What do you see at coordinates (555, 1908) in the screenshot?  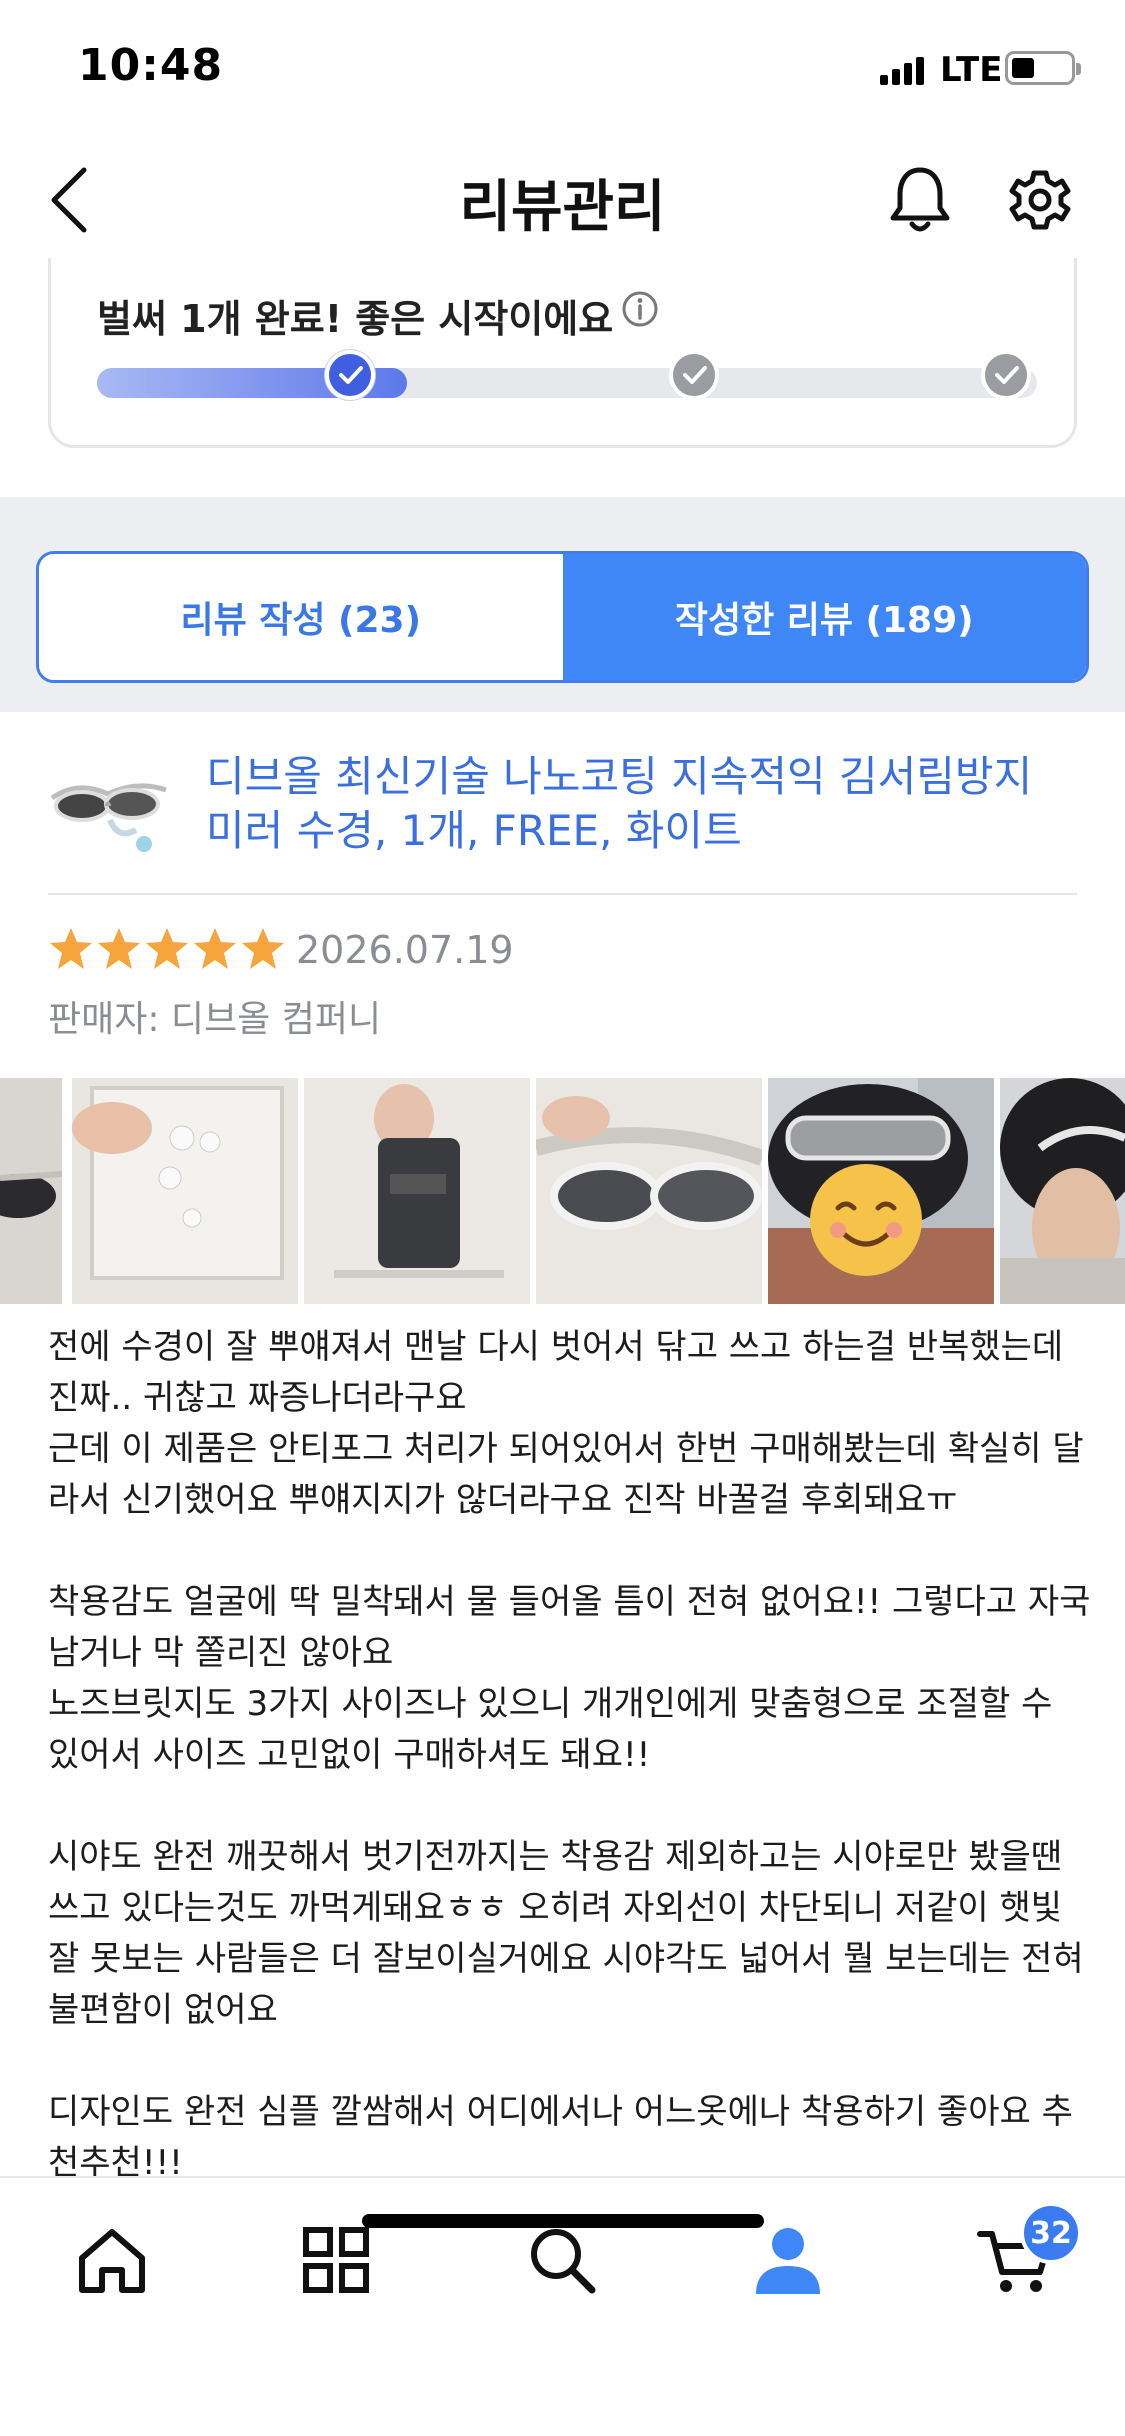 I see `review-line: 쓰고 있다는것도 까먹게돼요ㅎㅎ 오히려 자외선이 차단되니 저같이 햇빛` at bounding box center [555, 1908].